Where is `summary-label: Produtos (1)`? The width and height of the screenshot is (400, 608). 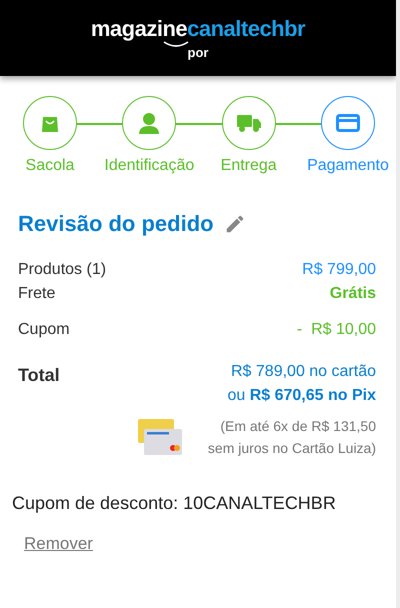 summary-label: Produtos (1) is located at coordinates (62, 270).